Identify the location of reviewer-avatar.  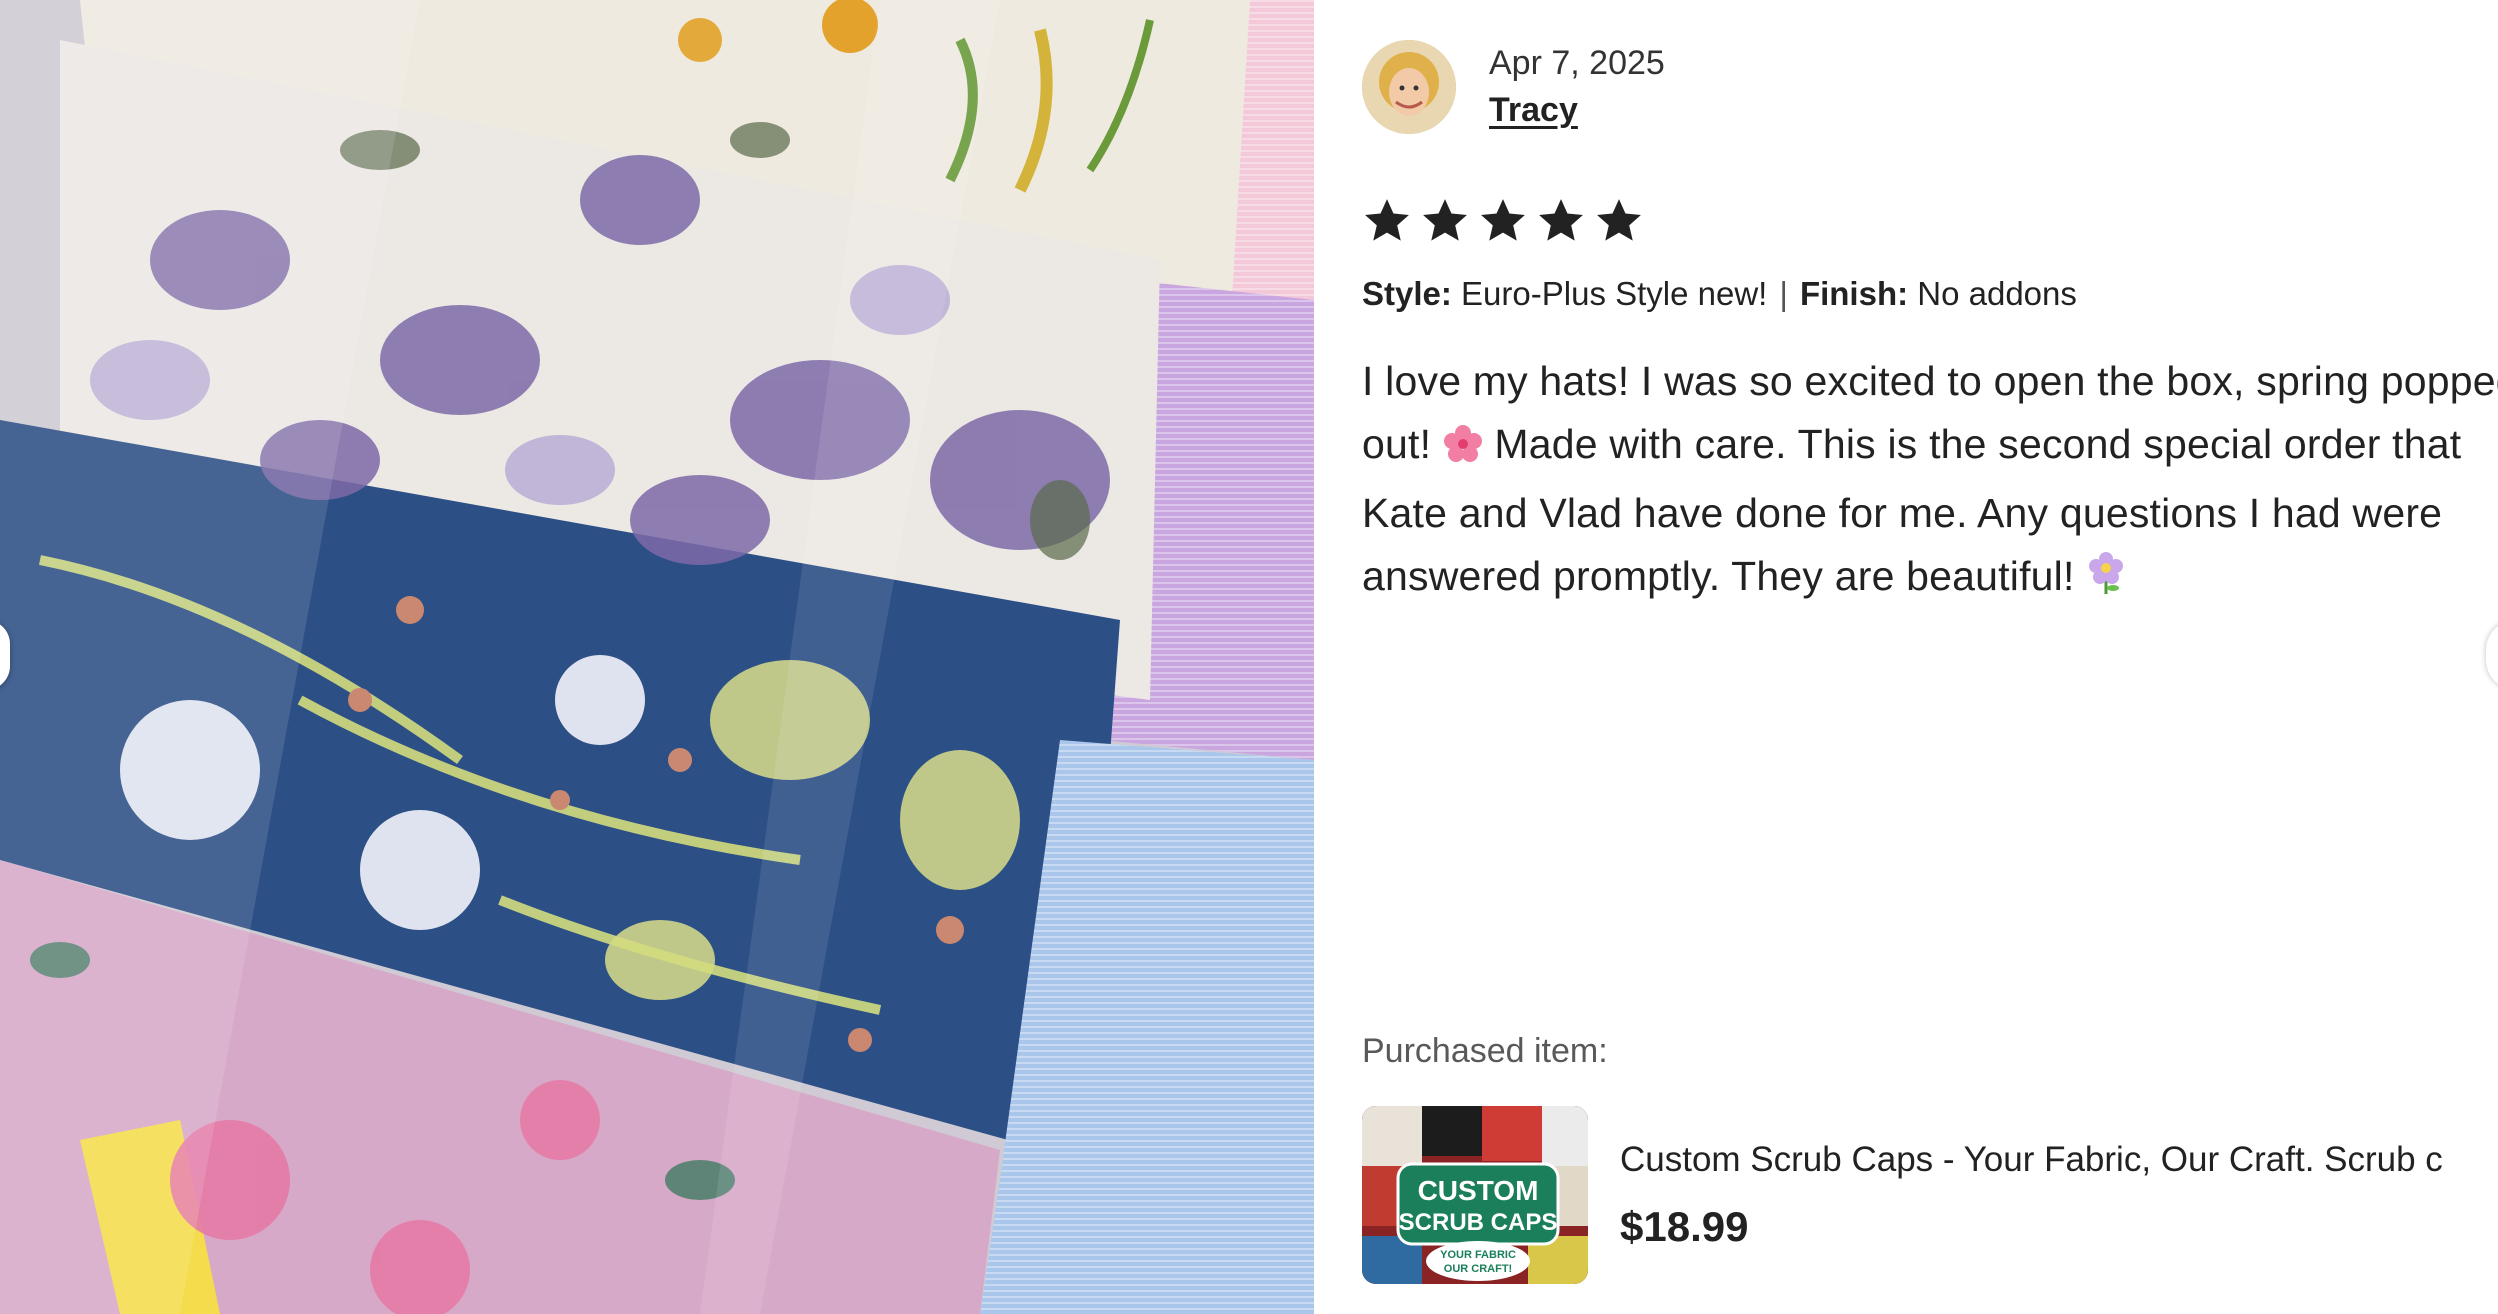
(1409, 87).